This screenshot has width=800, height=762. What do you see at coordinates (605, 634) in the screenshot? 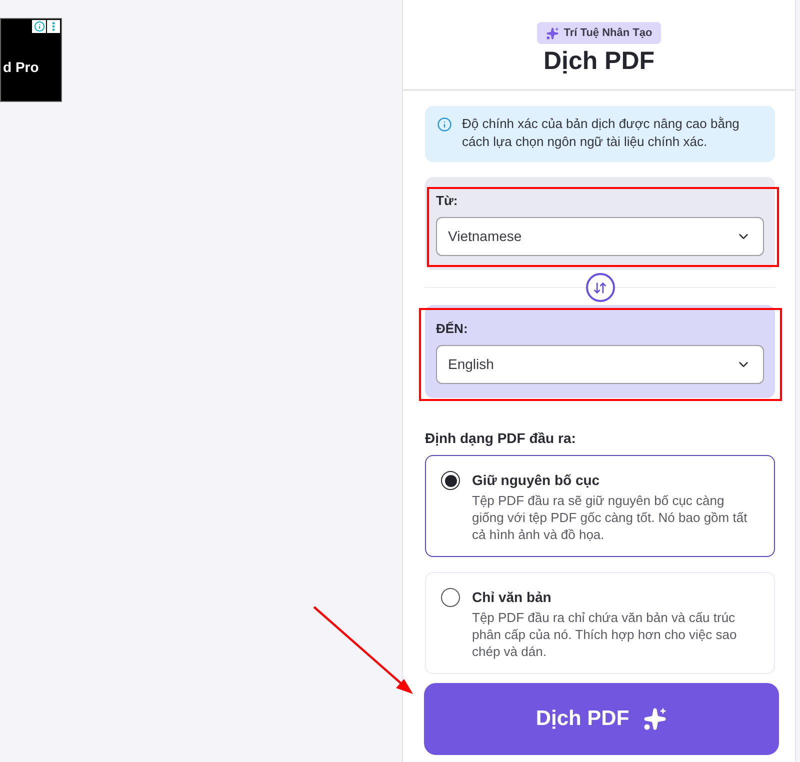
I see `option-description: Tệp PDF đầu ra chỉ chứa văn bản và cấu trúc phân cấp của nó. Thích hợp hơn cho việc sao chép và dán.` at bounding box center [605, 634].